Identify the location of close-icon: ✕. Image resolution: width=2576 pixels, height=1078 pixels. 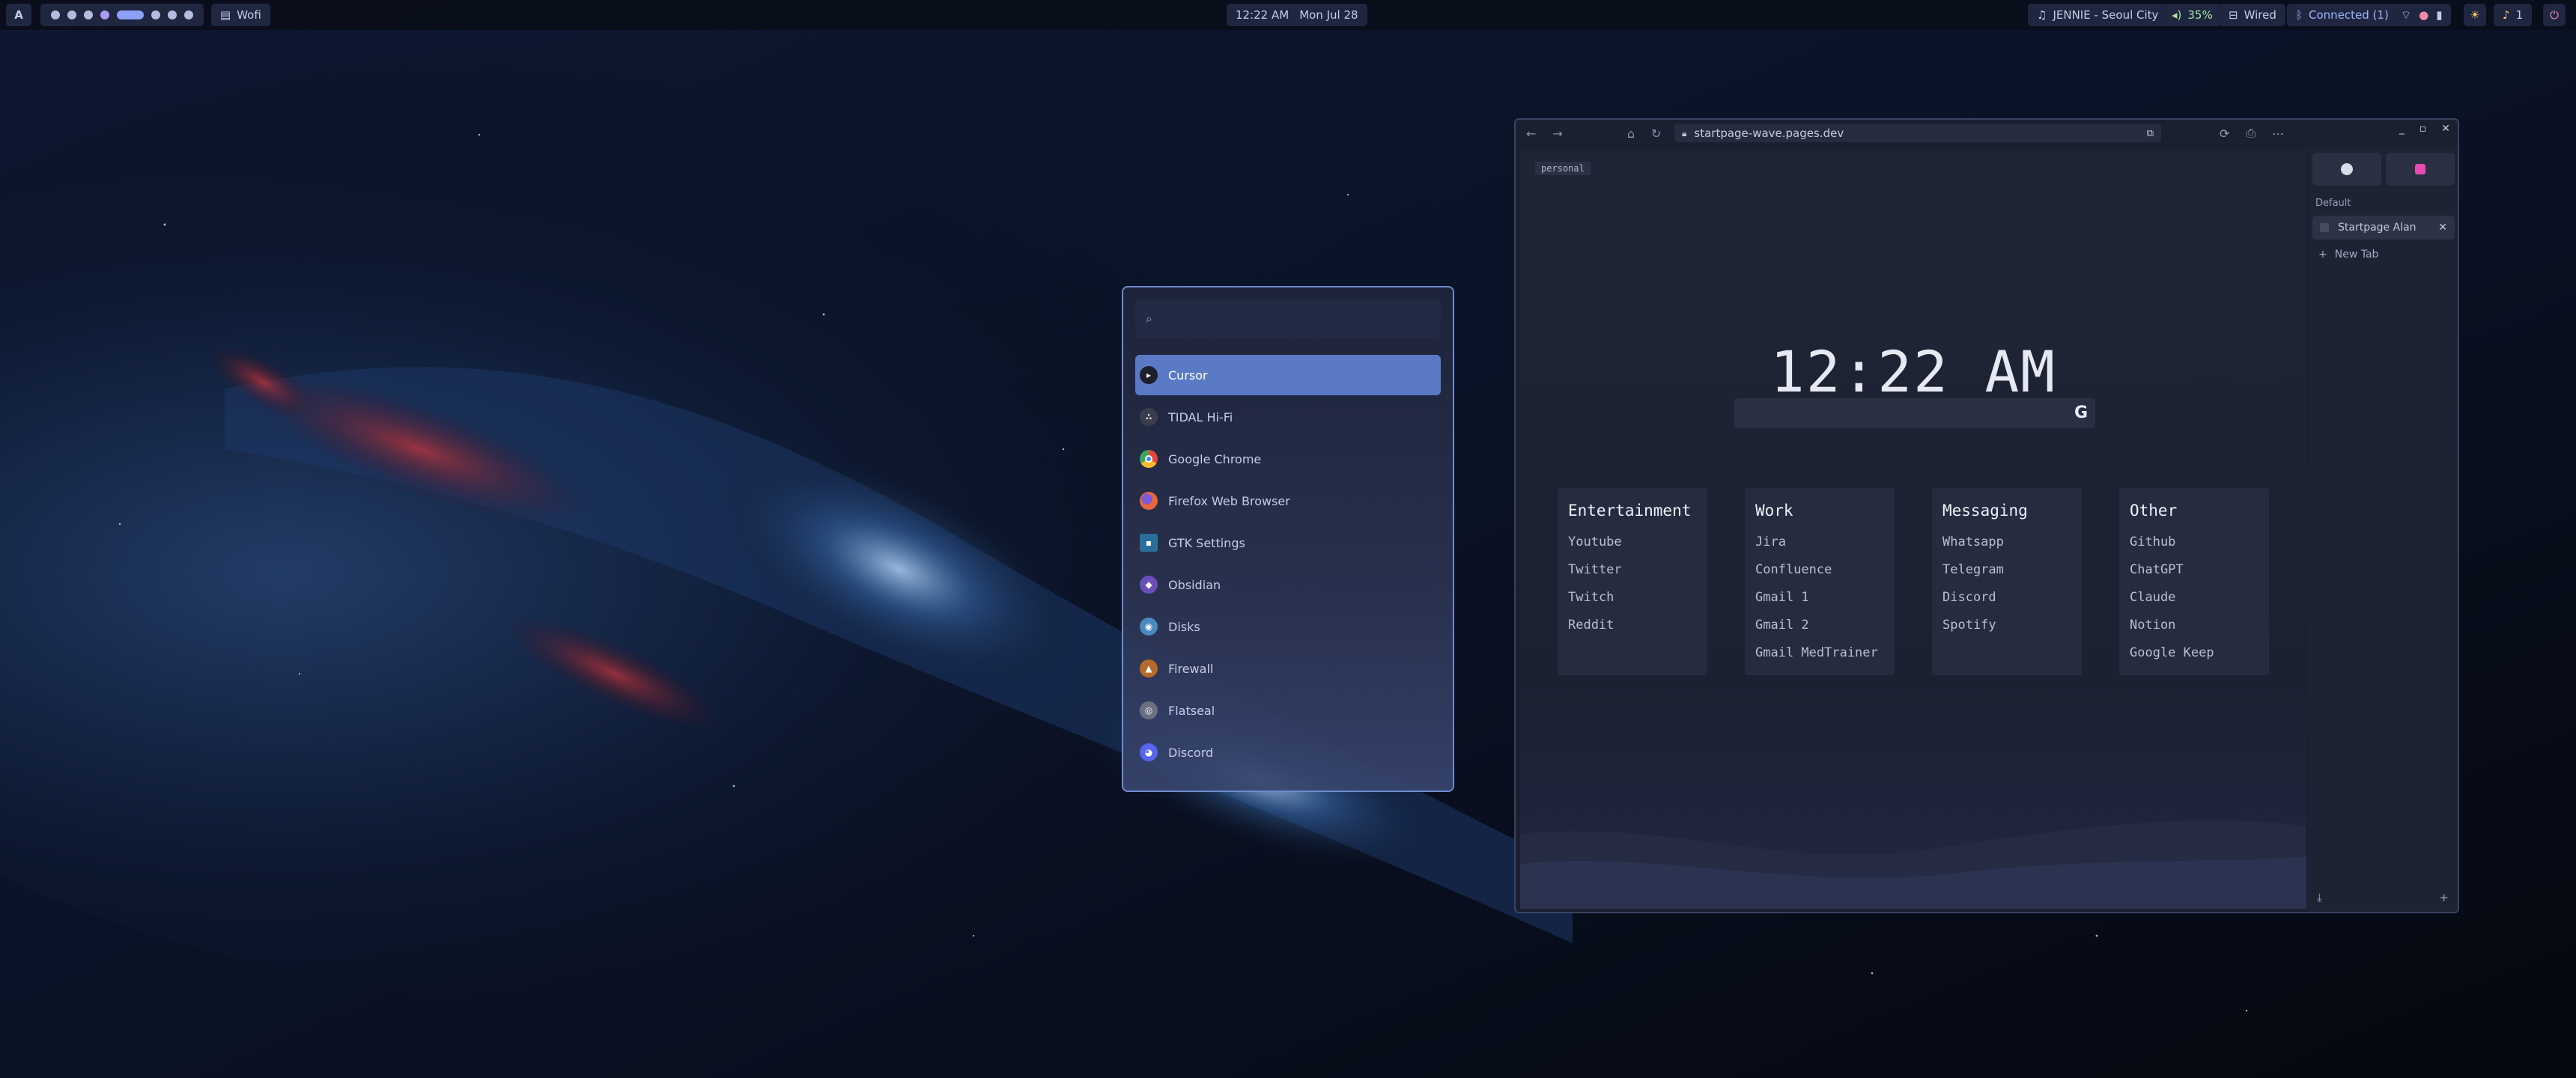
(2445, 129).